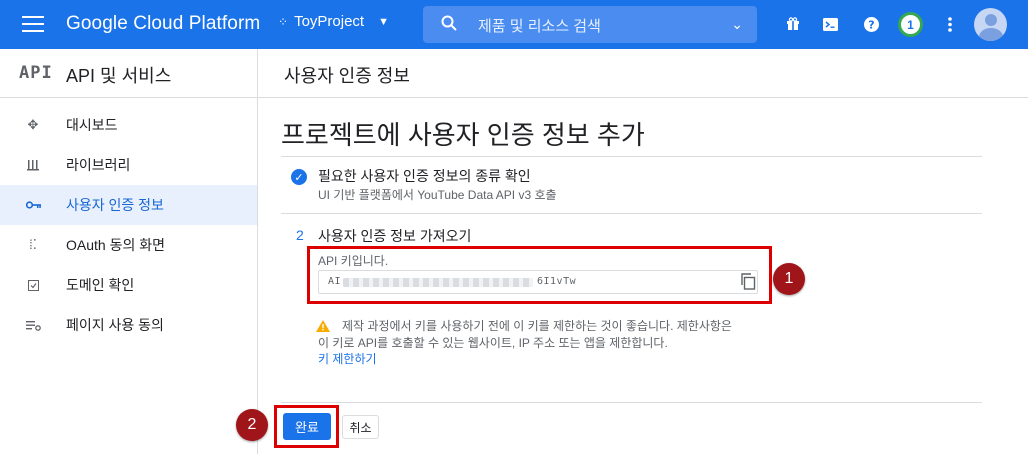 The height and width of the screenshot is (454, 1028). I want to click on chevron-down-icon: ▼, so click(383, 21).